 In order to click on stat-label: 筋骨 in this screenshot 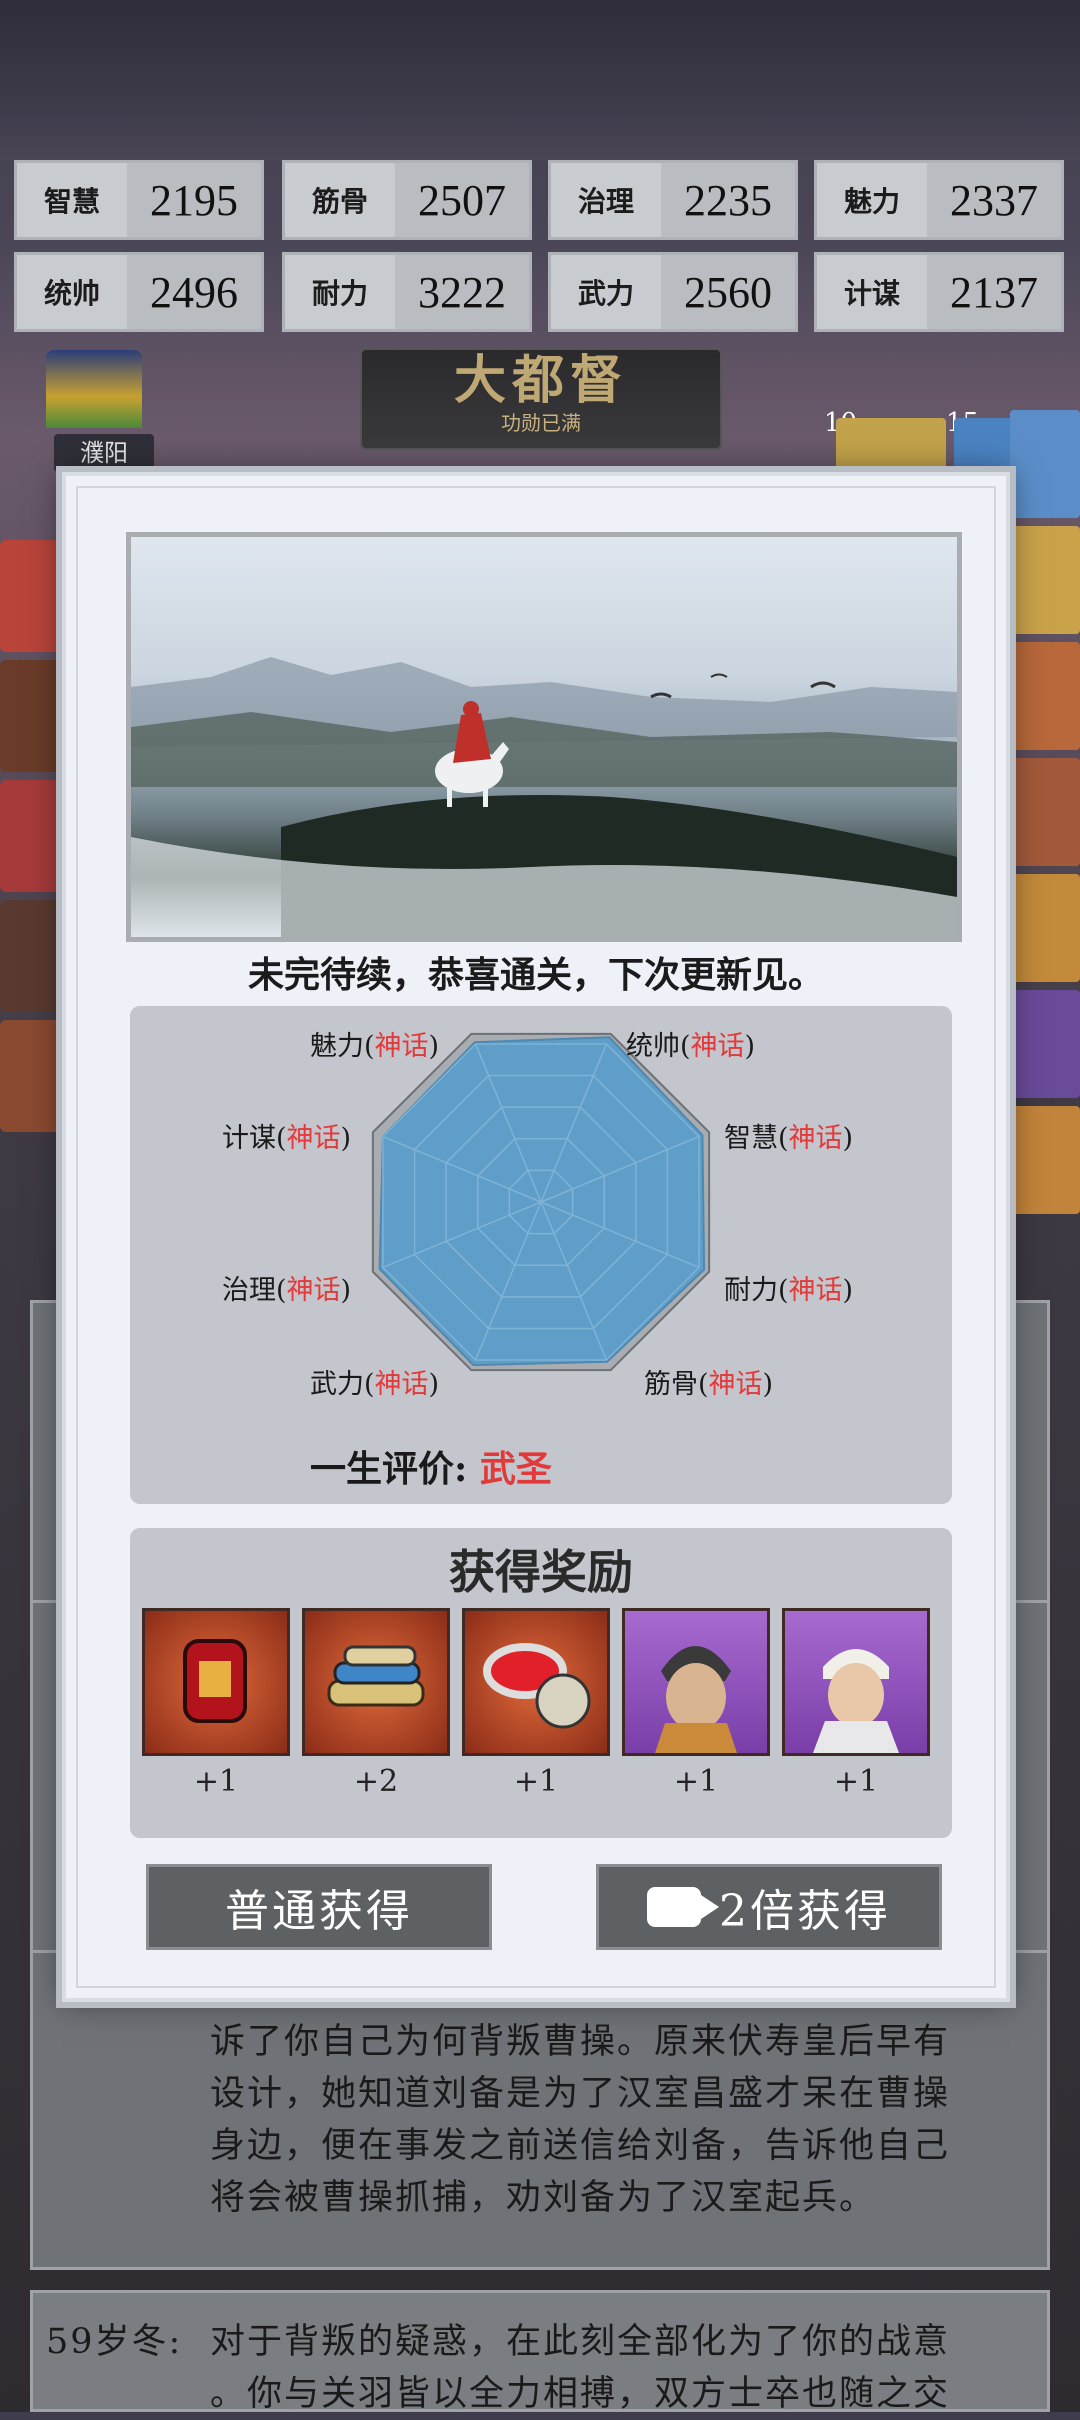, I will do `click(340, 200)`.